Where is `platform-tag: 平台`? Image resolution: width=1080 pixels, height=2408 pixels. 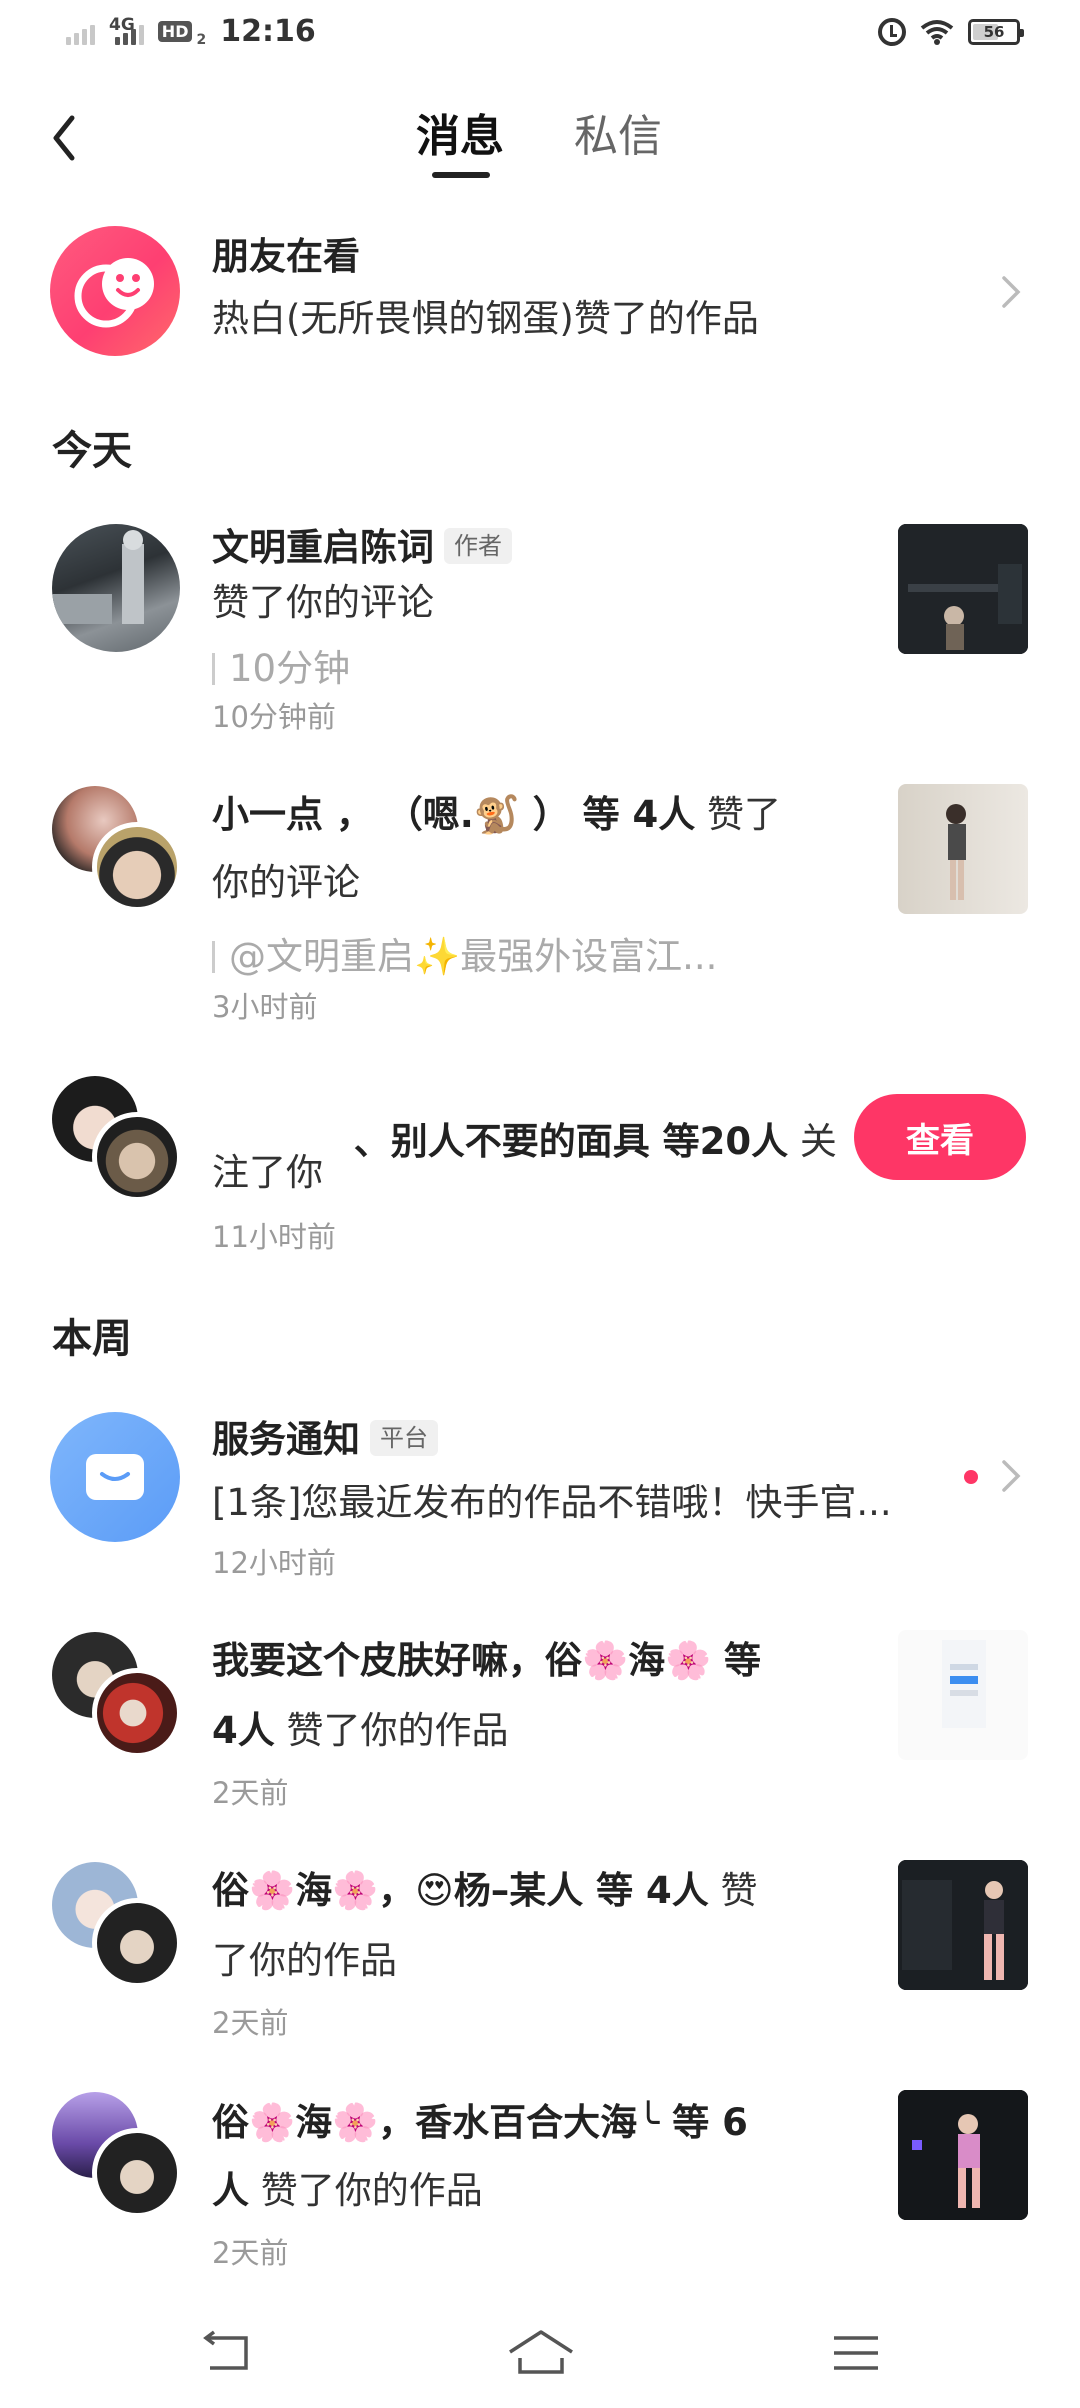
platform-tag: 平台 is located at coordinates (404, 1438).